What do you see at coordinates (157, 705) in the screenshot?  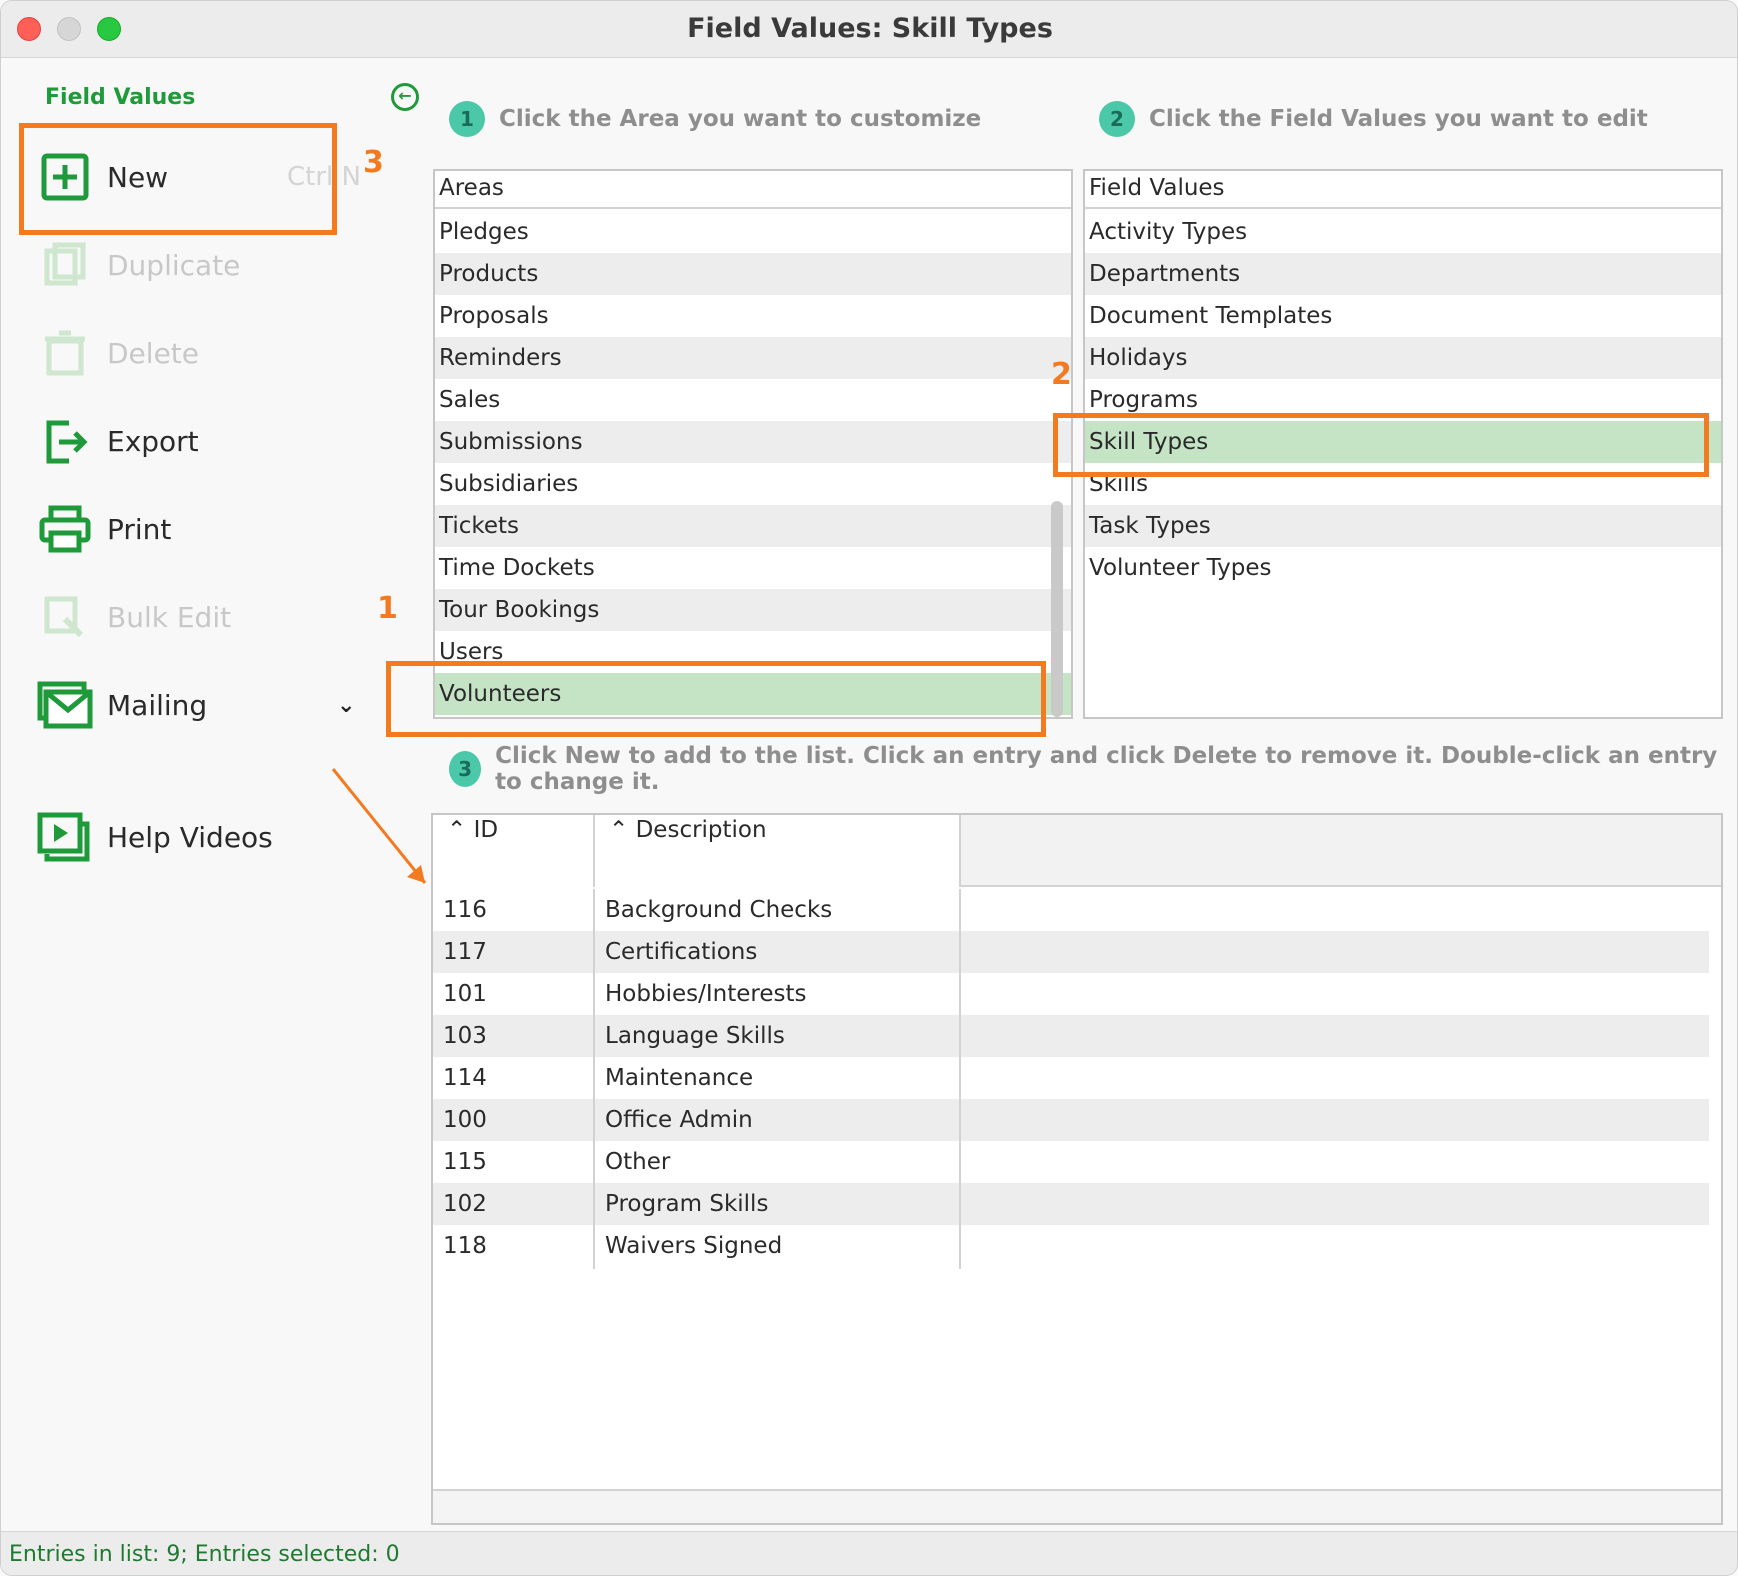 I see `mailing-label: Mailing` at bounding box center [157, 705].